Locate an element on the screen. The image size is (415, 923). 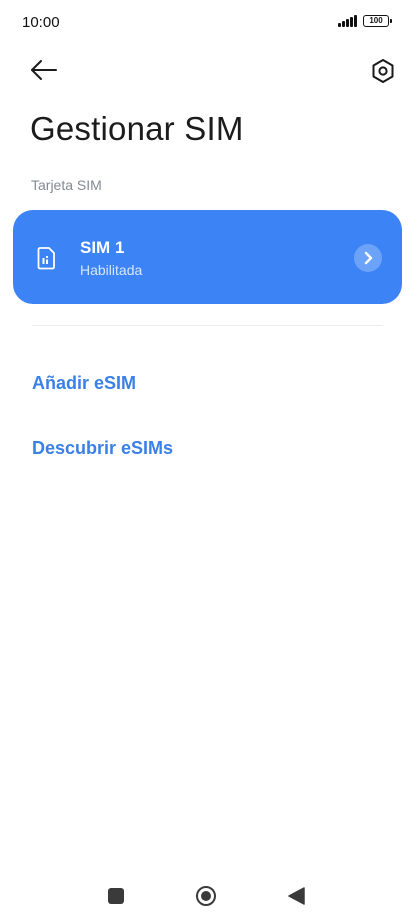
sim-status: Habilitada is located at coordinates (111, 270).